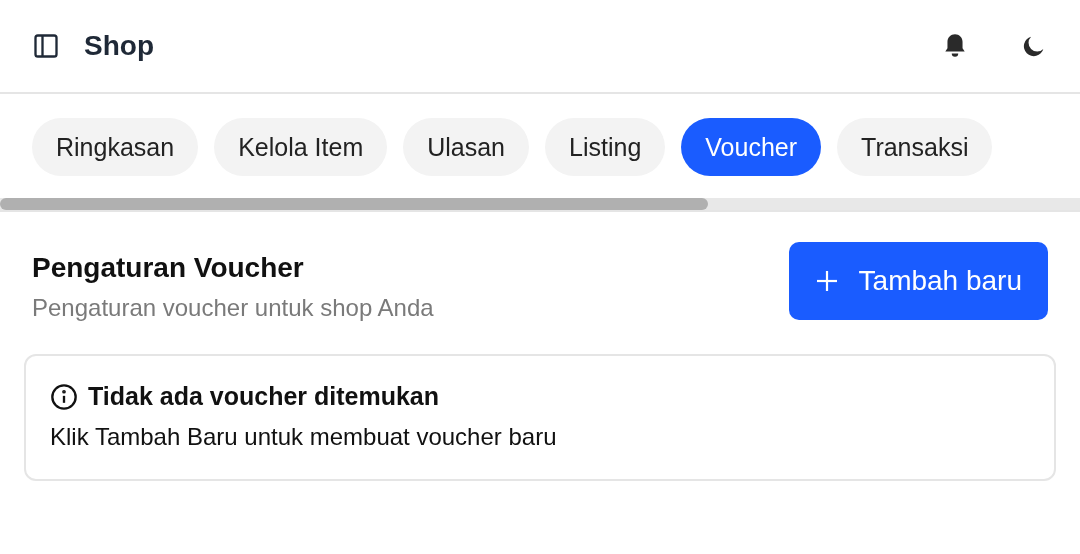  I want to click on tab: Voucher, so click(751, 147).